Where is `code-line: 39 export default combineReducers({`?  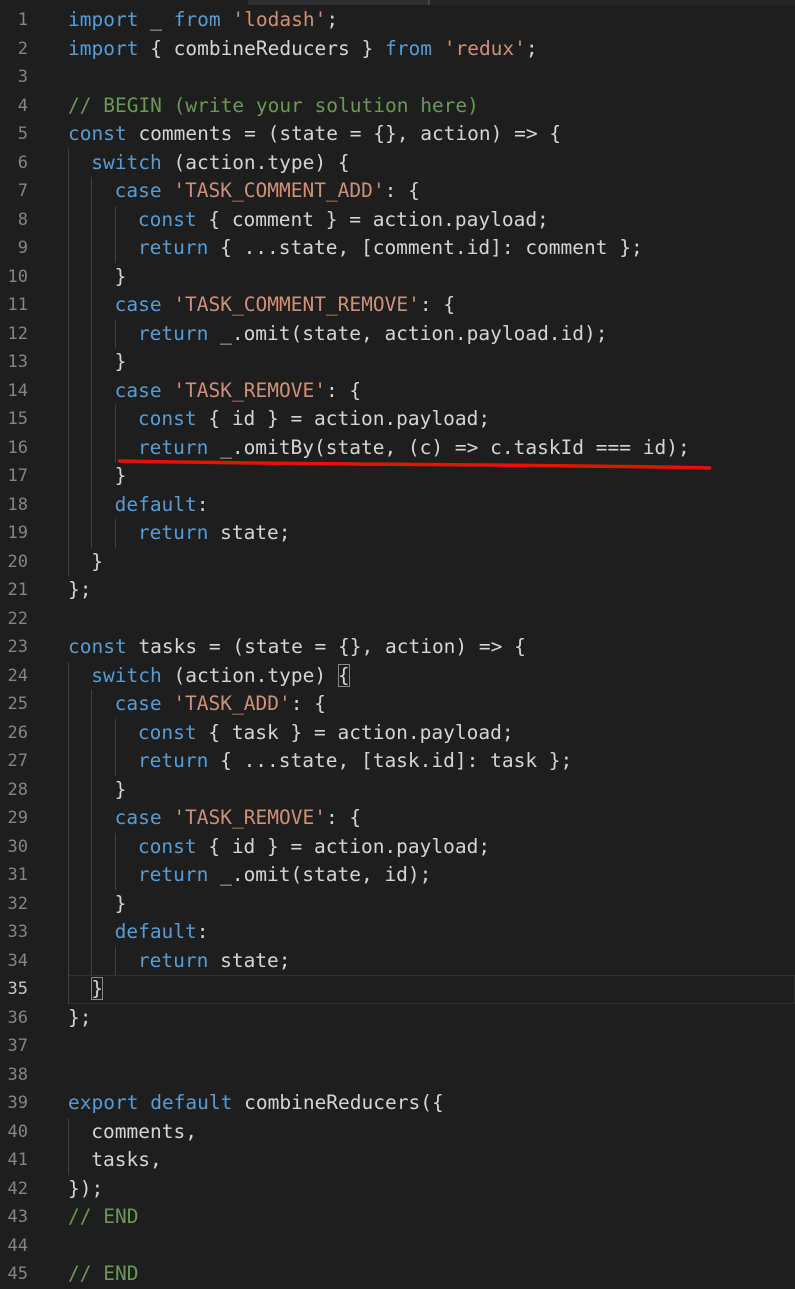 code-line: 39 export default combineReducers({ is located at coordinates (397, 1103).